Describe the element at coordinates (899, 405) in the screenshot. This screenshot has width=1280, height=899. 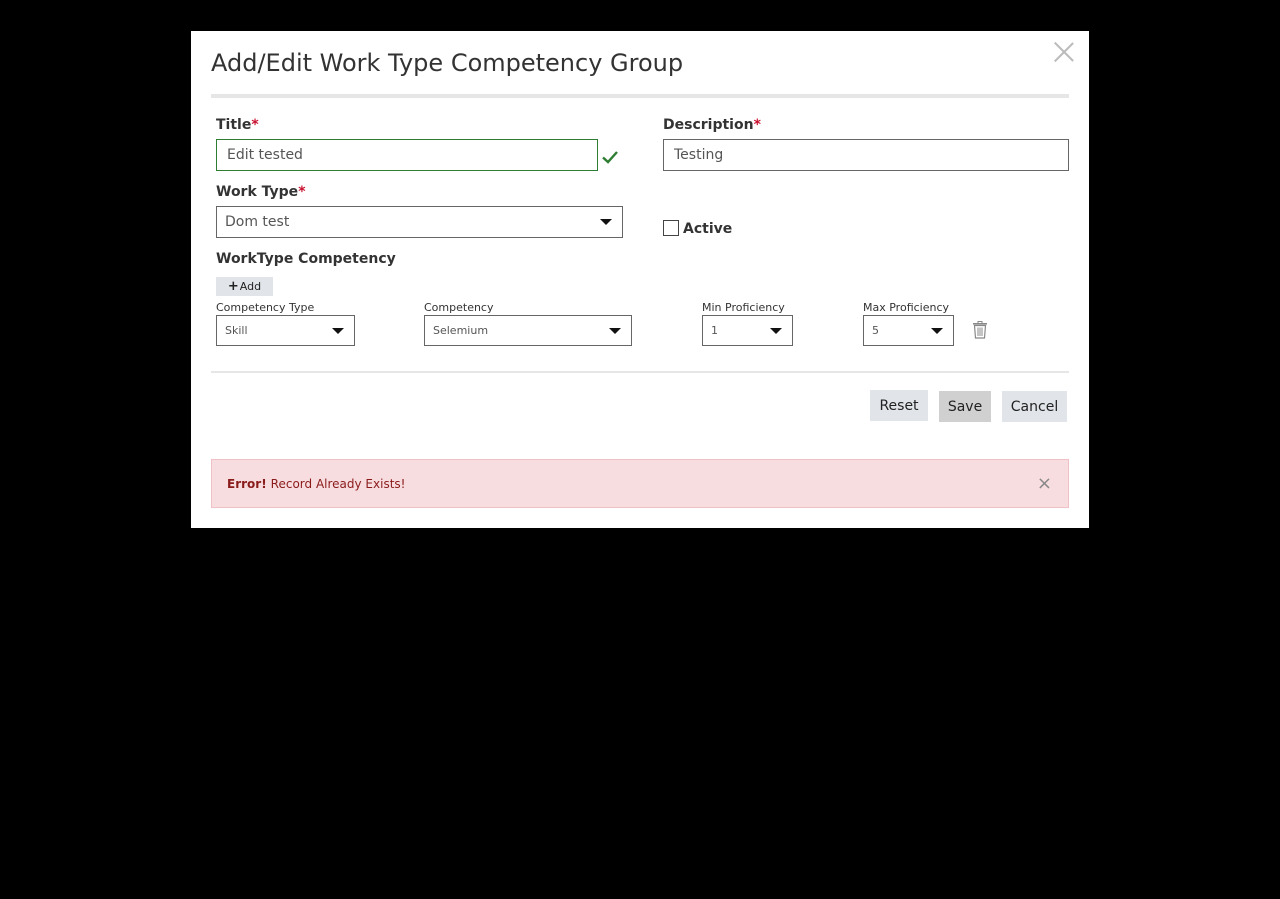
I see `reset-button: Reset` at that location.